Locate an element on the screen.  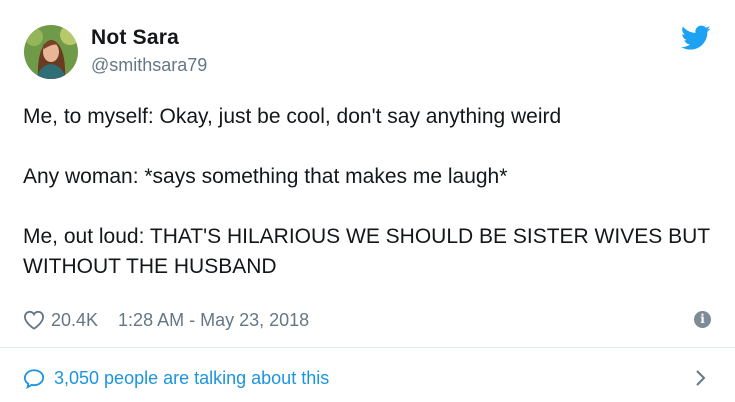
avatar is located at coordinates (51, 52).